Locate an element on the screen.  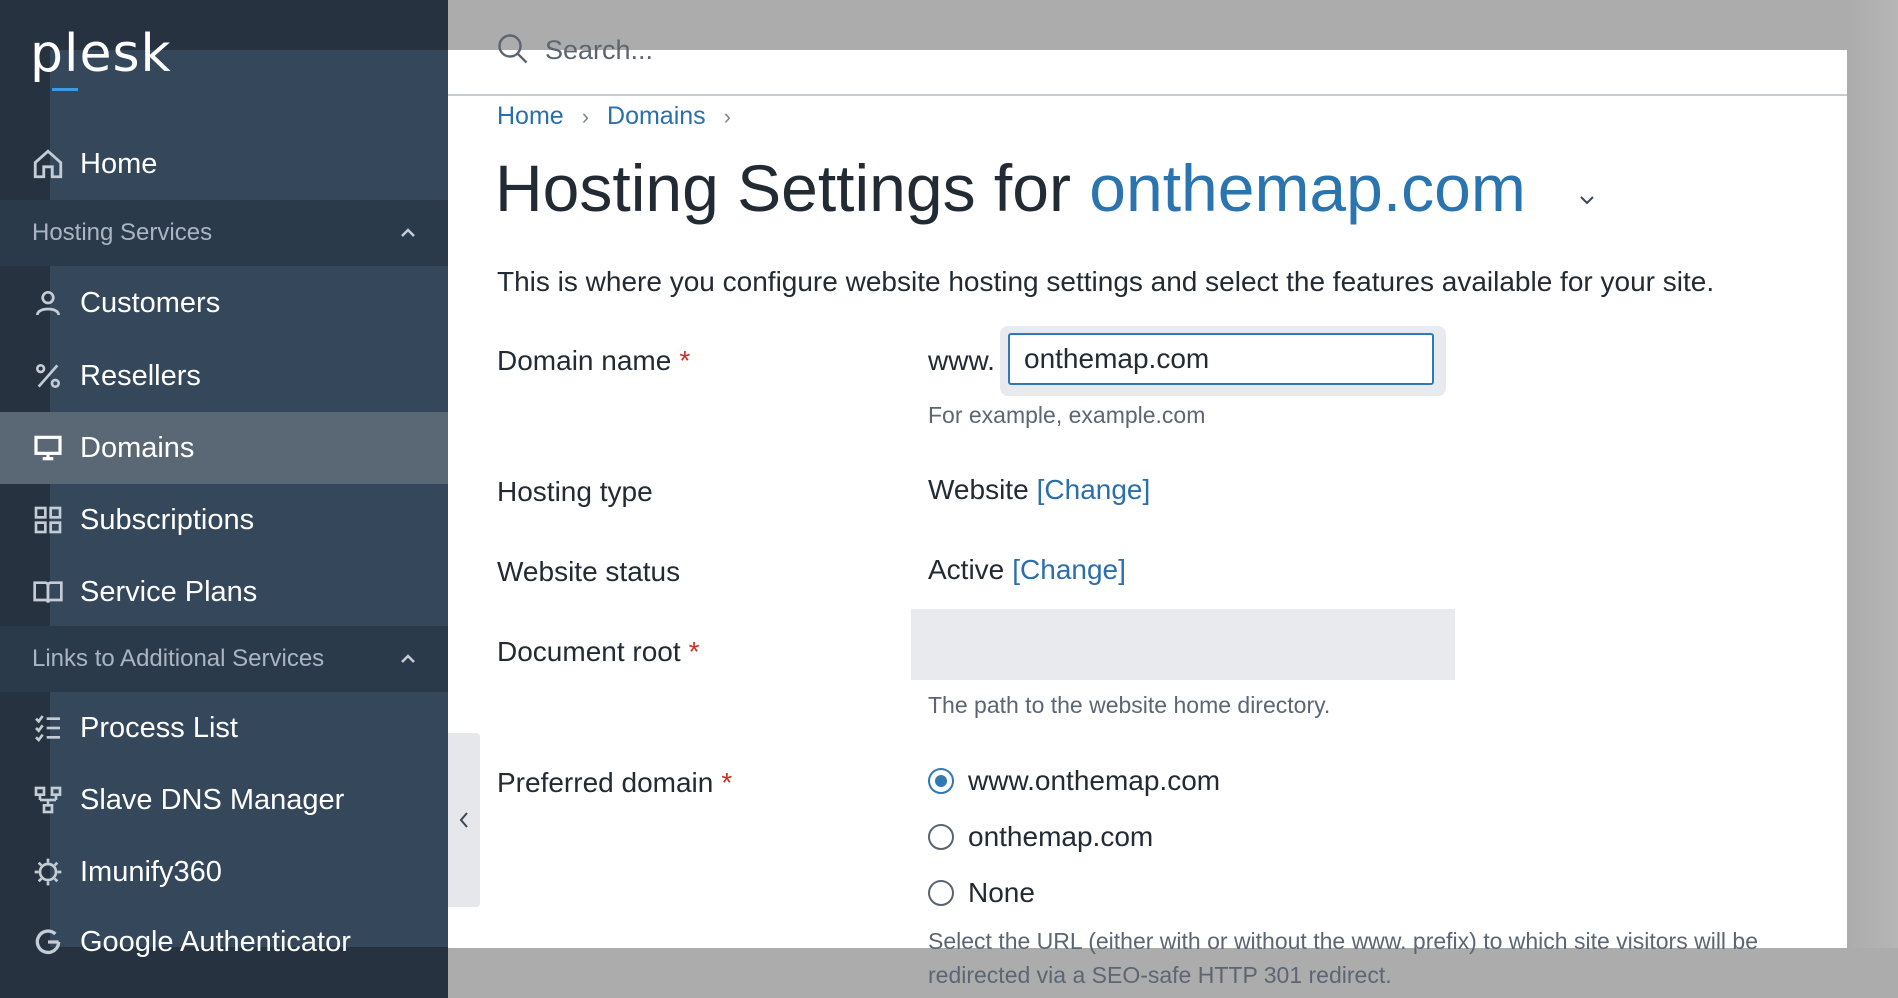
sidebar-item-resellers: Resellers is located at coordinates (224, 376).